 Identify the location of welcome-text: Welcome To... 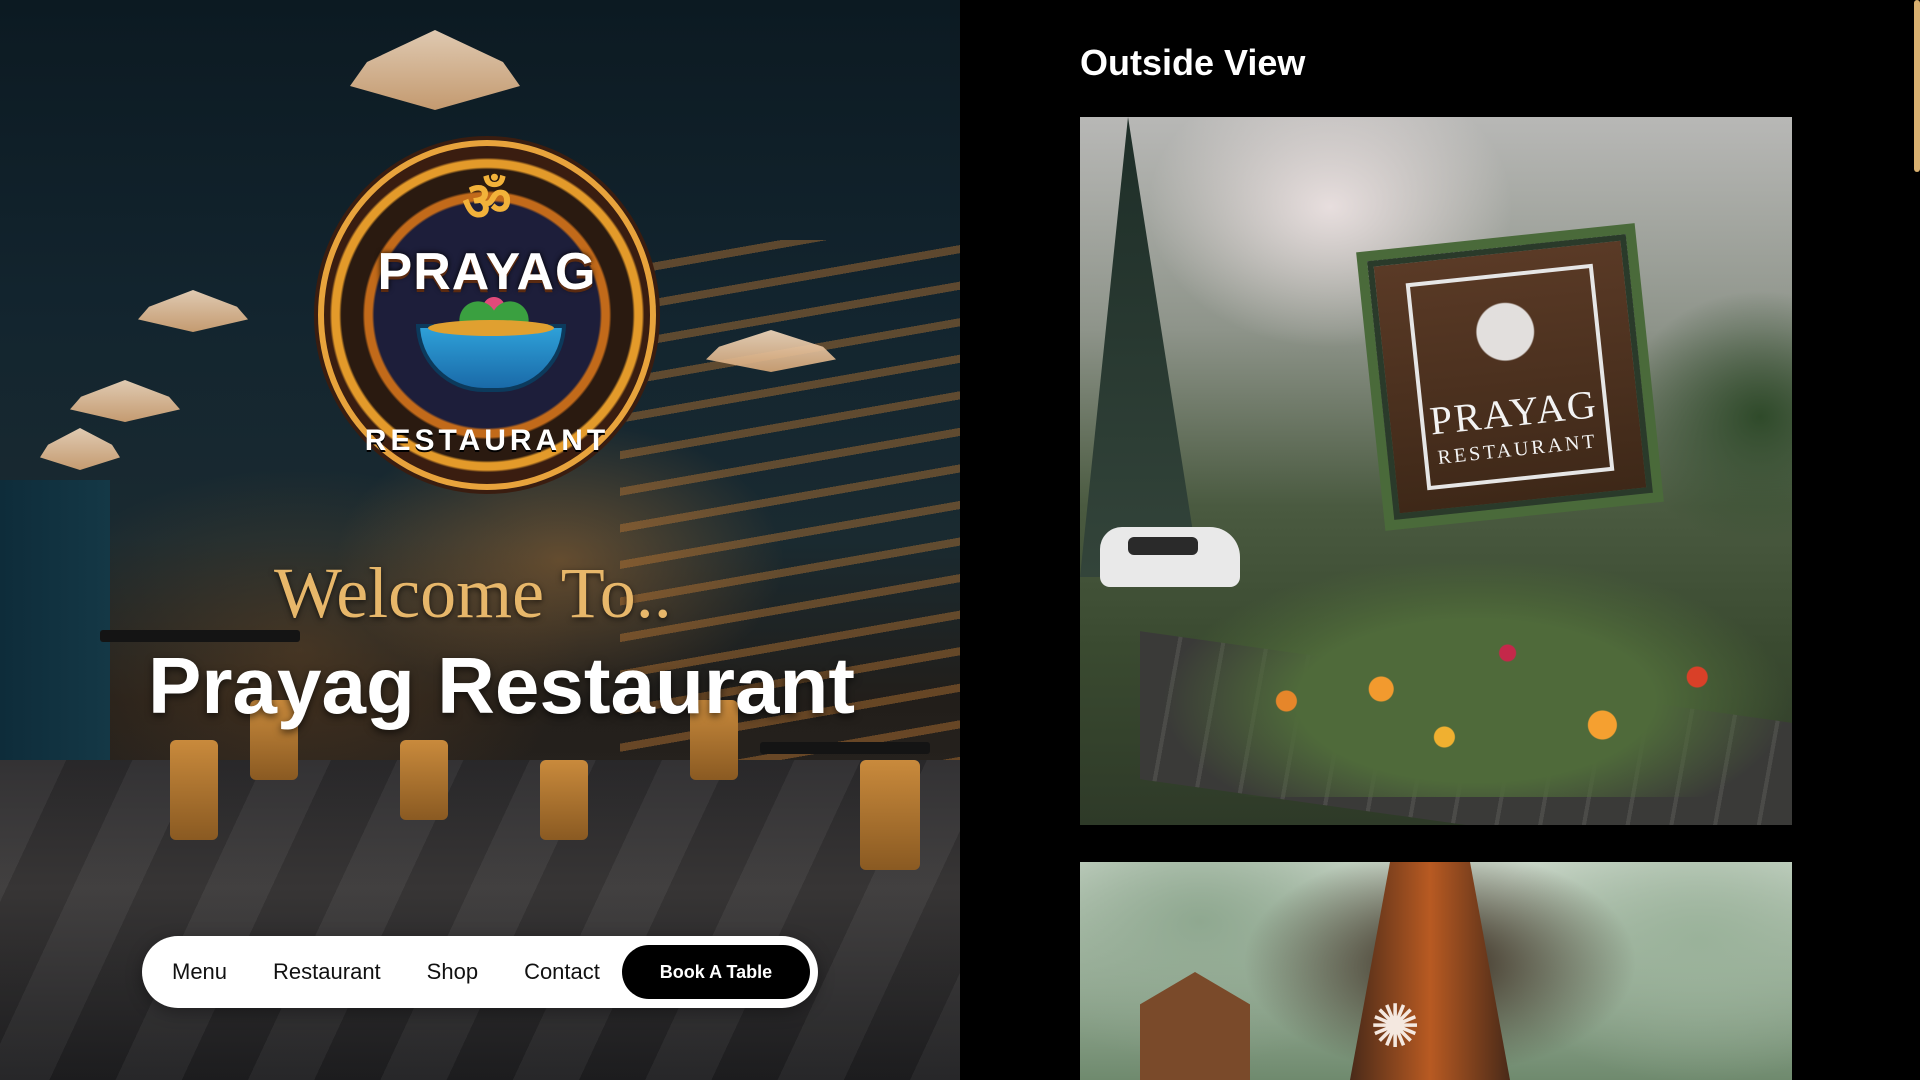
(473, 593).